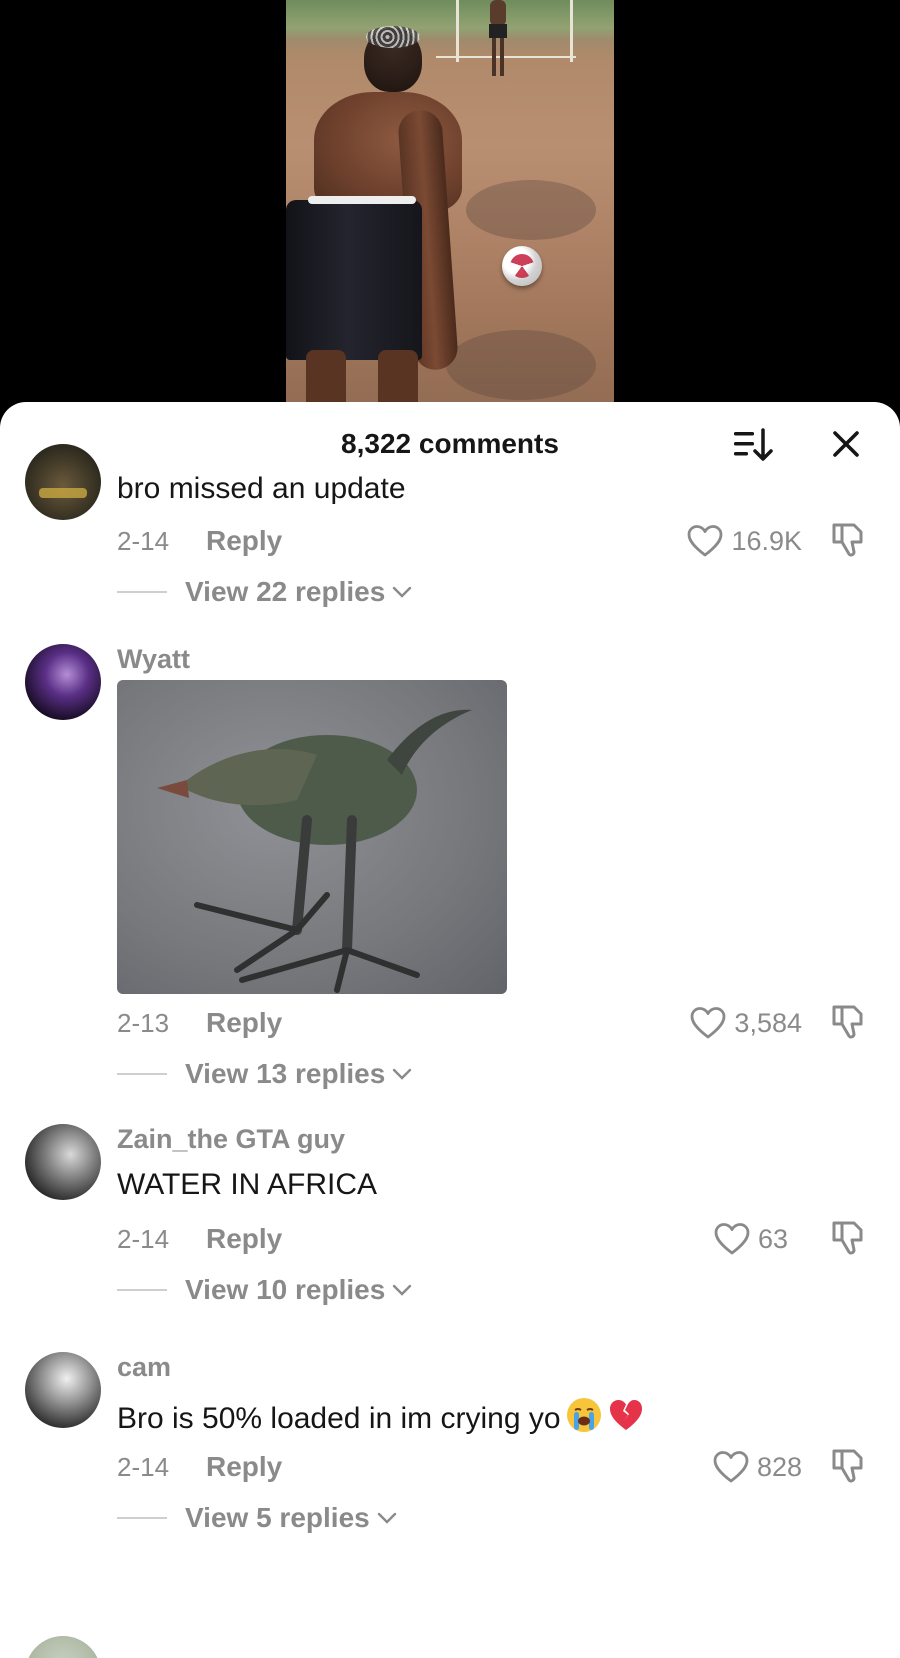 This screenshot has height=1658, width=900. I want to click on like-button: 63, so click(751, 1239).